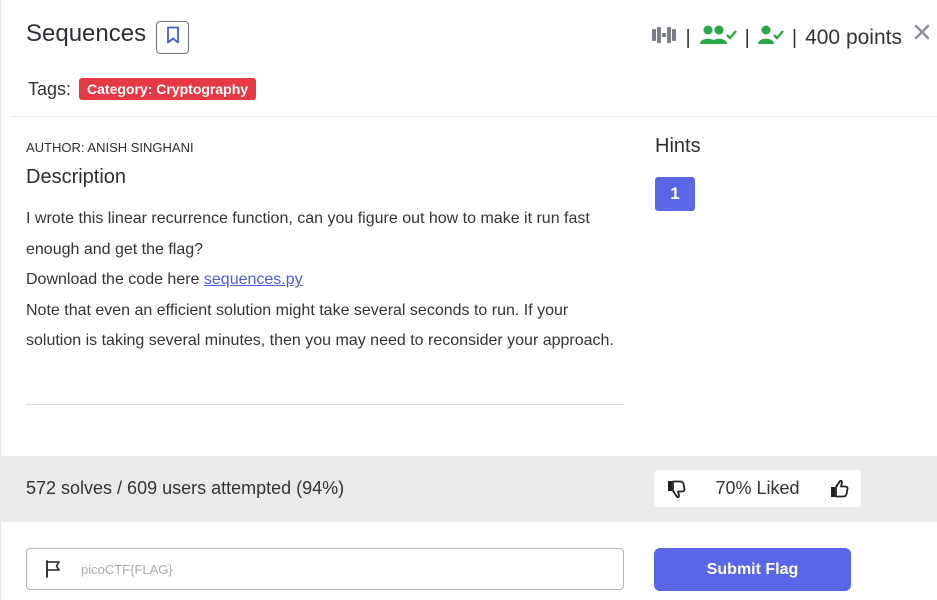 The height and width of the screenshot is (600, 937). I want to click on liked-percentage: 70% Liked, so click(757, 488).